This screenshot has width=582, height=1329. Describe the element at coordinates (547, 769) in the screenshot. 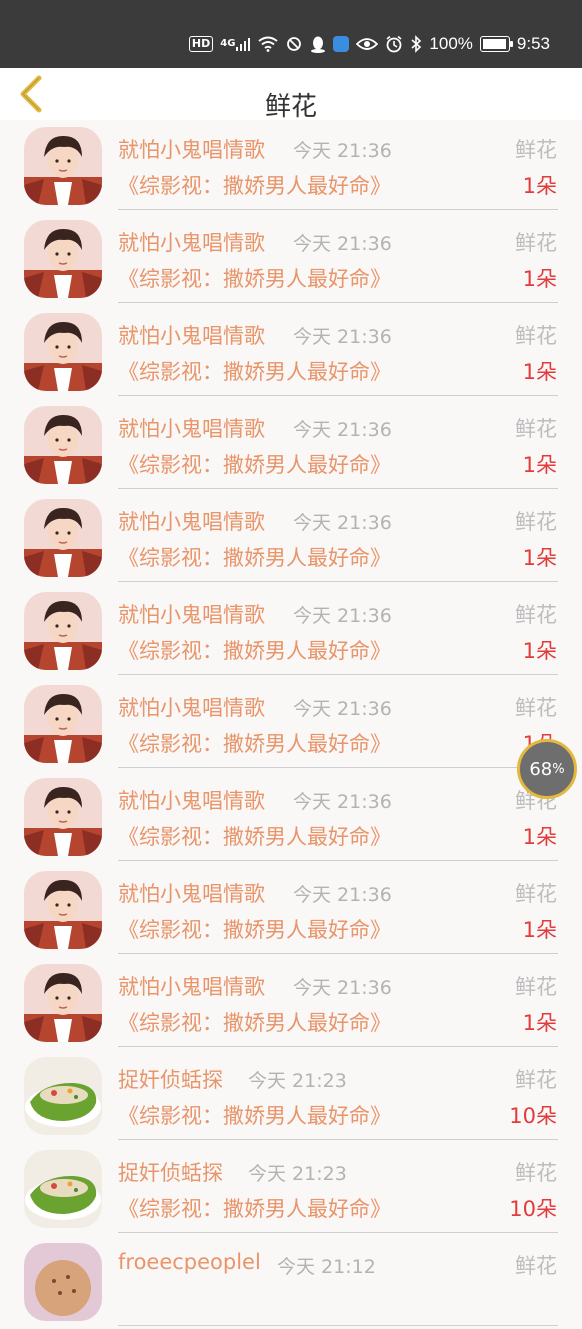

I see `floating-percent-badge: 68%` at that location.